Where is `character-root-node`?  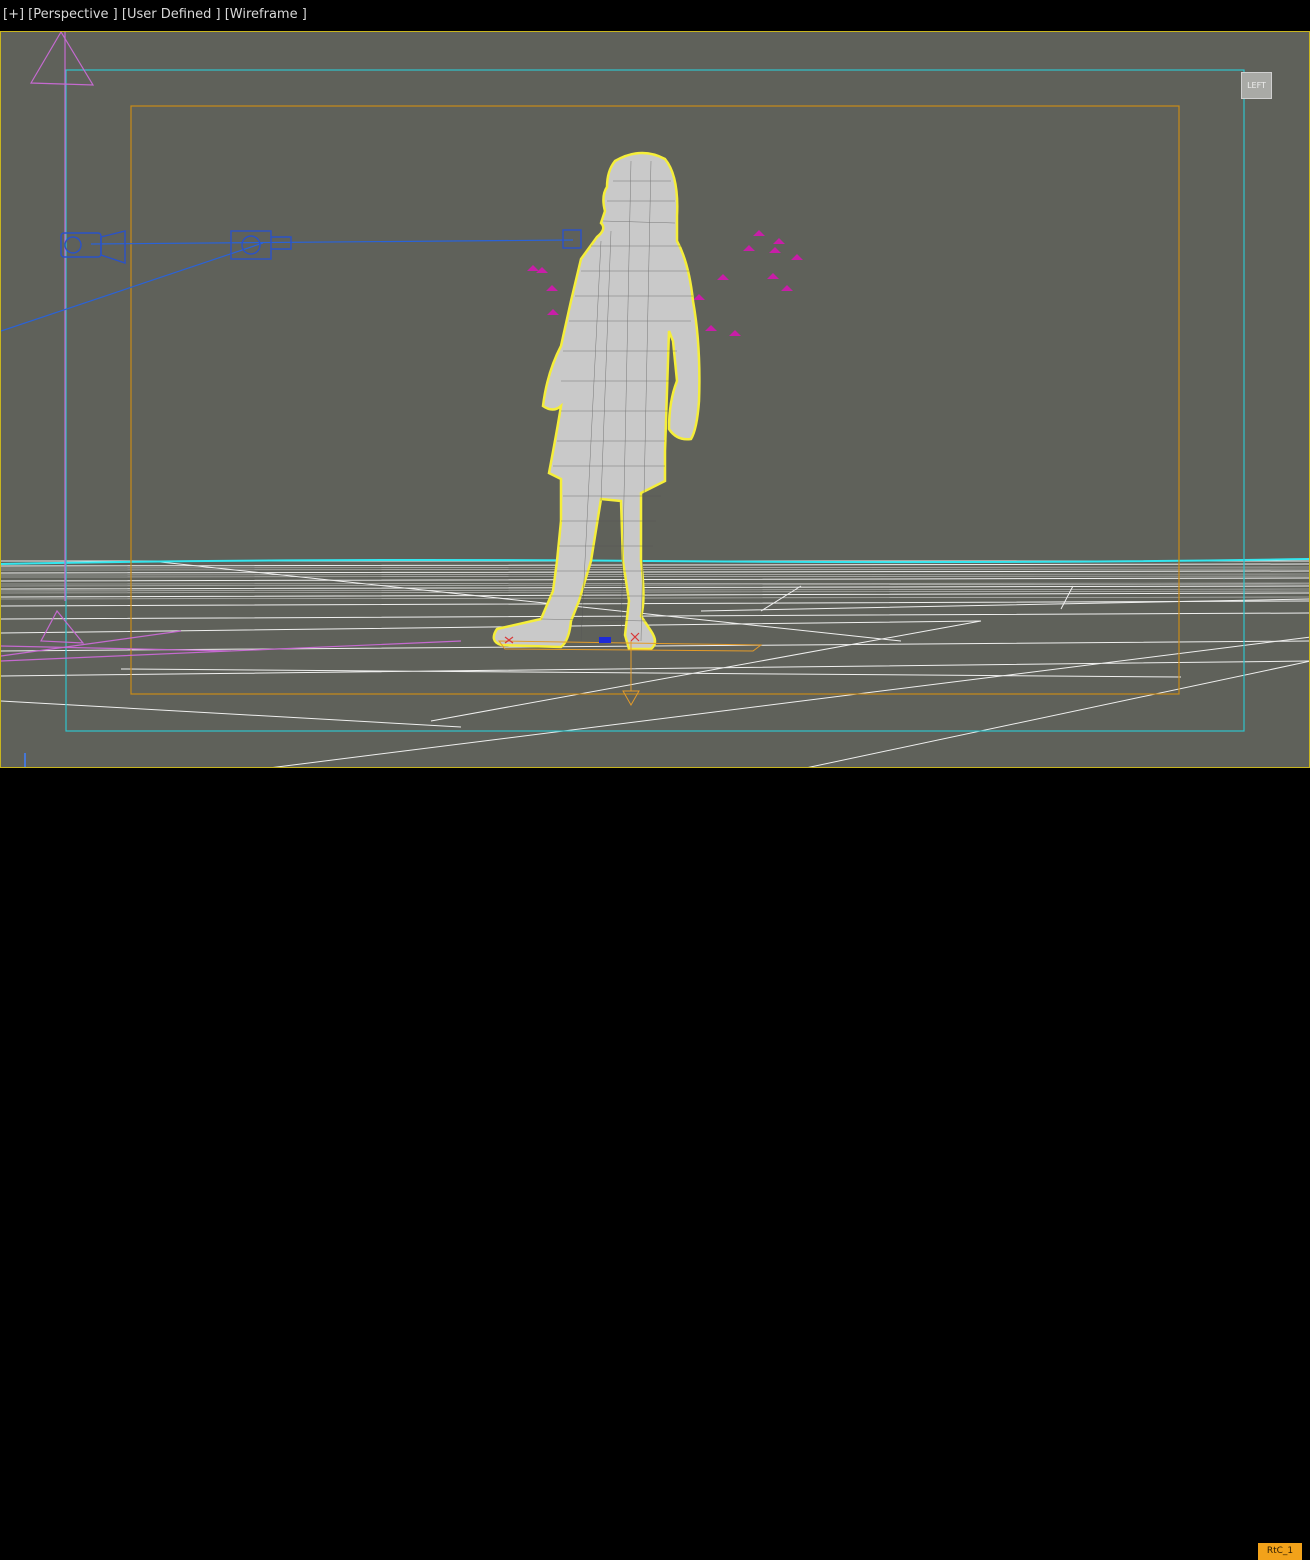 character-root-node is located at coordinates (605, 640).